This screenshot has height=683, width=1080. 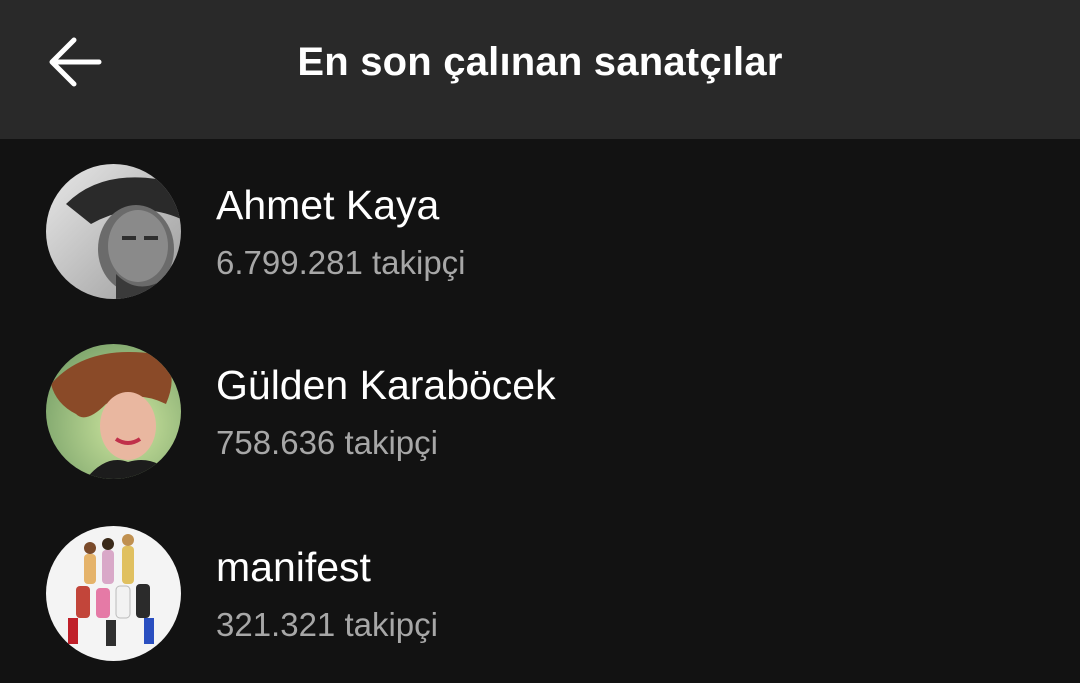 I want to click on page-title: En son çalınan sanatçılar, so click(x=540, y=62).